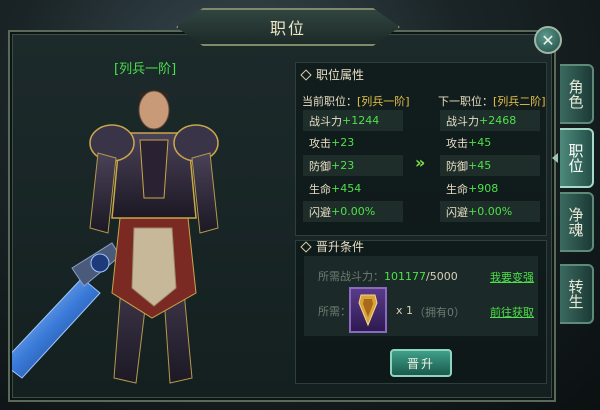  I want to click on current-stat-row: 闪避 +0.00%, so click(353, 211).